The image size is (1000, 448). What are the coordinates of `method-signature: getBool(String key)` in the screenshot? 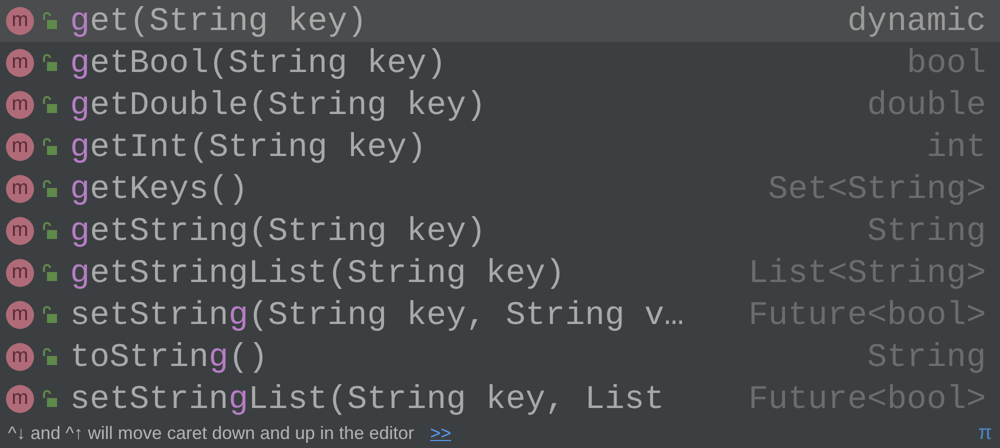 It's located at (258, 63).